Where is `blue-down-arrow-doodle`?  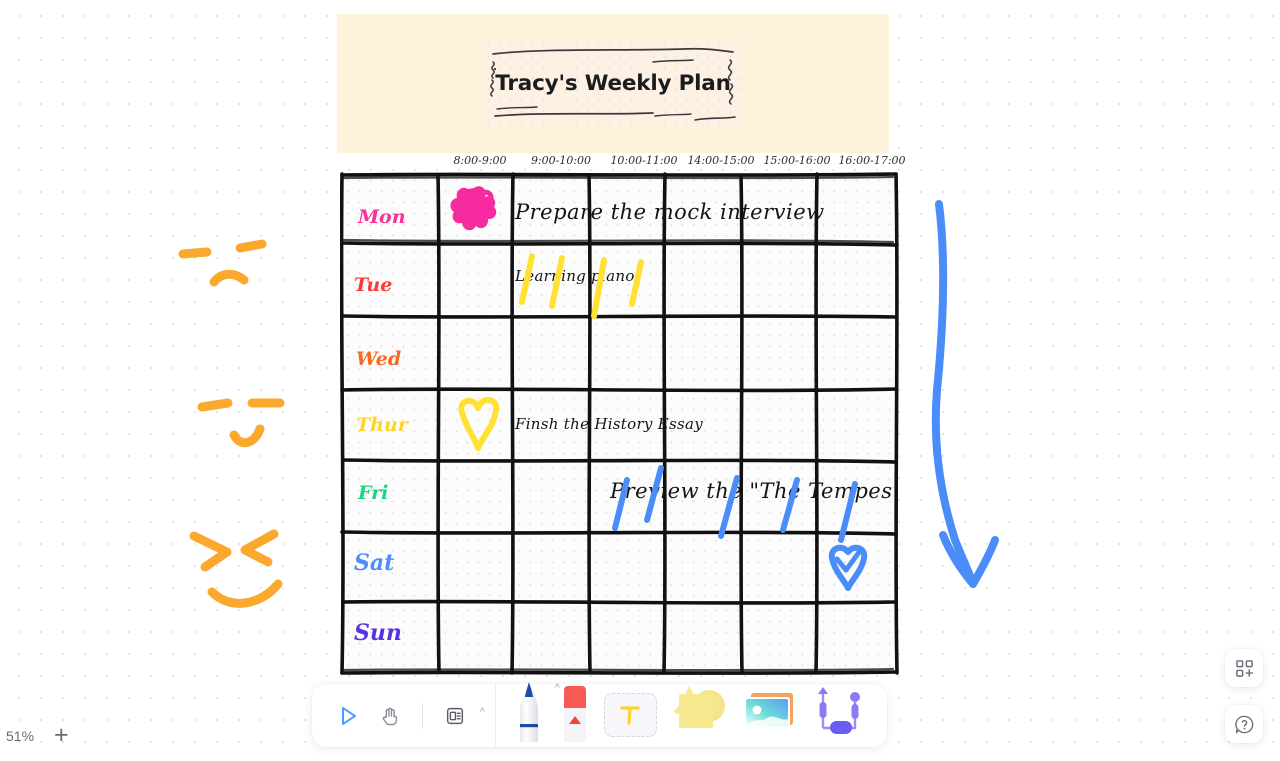 blue-down-arrow-doodle is located at coordinates (965, 394).